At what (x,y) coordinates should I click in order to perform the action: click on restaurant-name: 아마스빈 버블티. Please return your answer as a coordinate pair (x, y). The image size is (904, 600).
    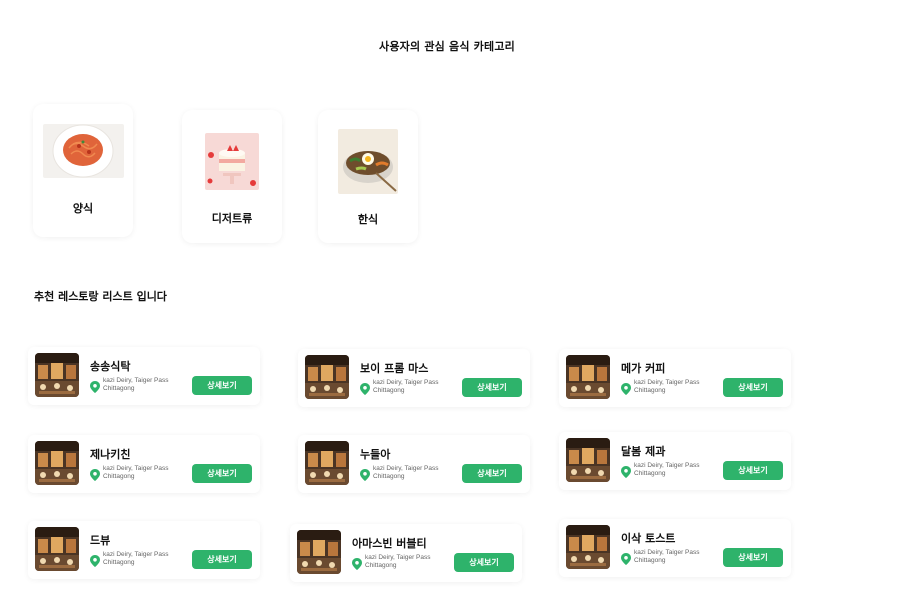
    Looking at the image, I should click on (389, 543).